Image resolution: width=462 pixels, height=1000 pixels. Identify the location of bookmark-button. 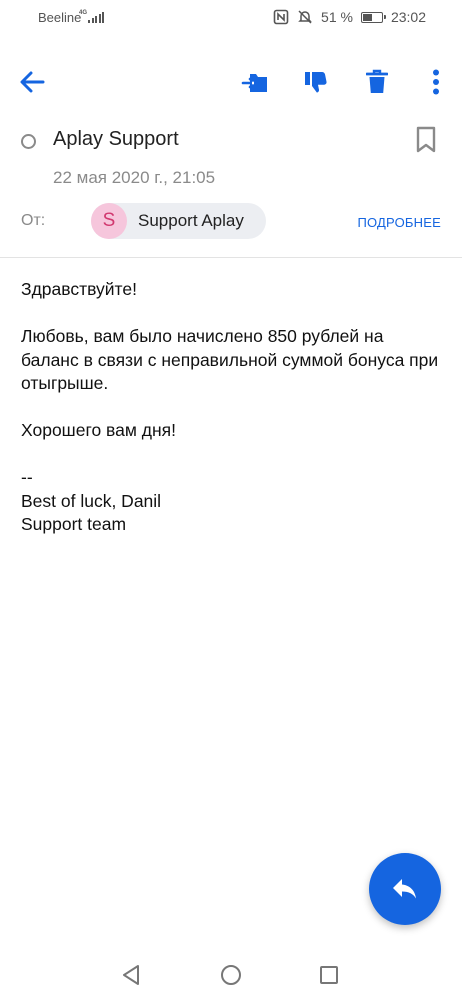
(426, 142).